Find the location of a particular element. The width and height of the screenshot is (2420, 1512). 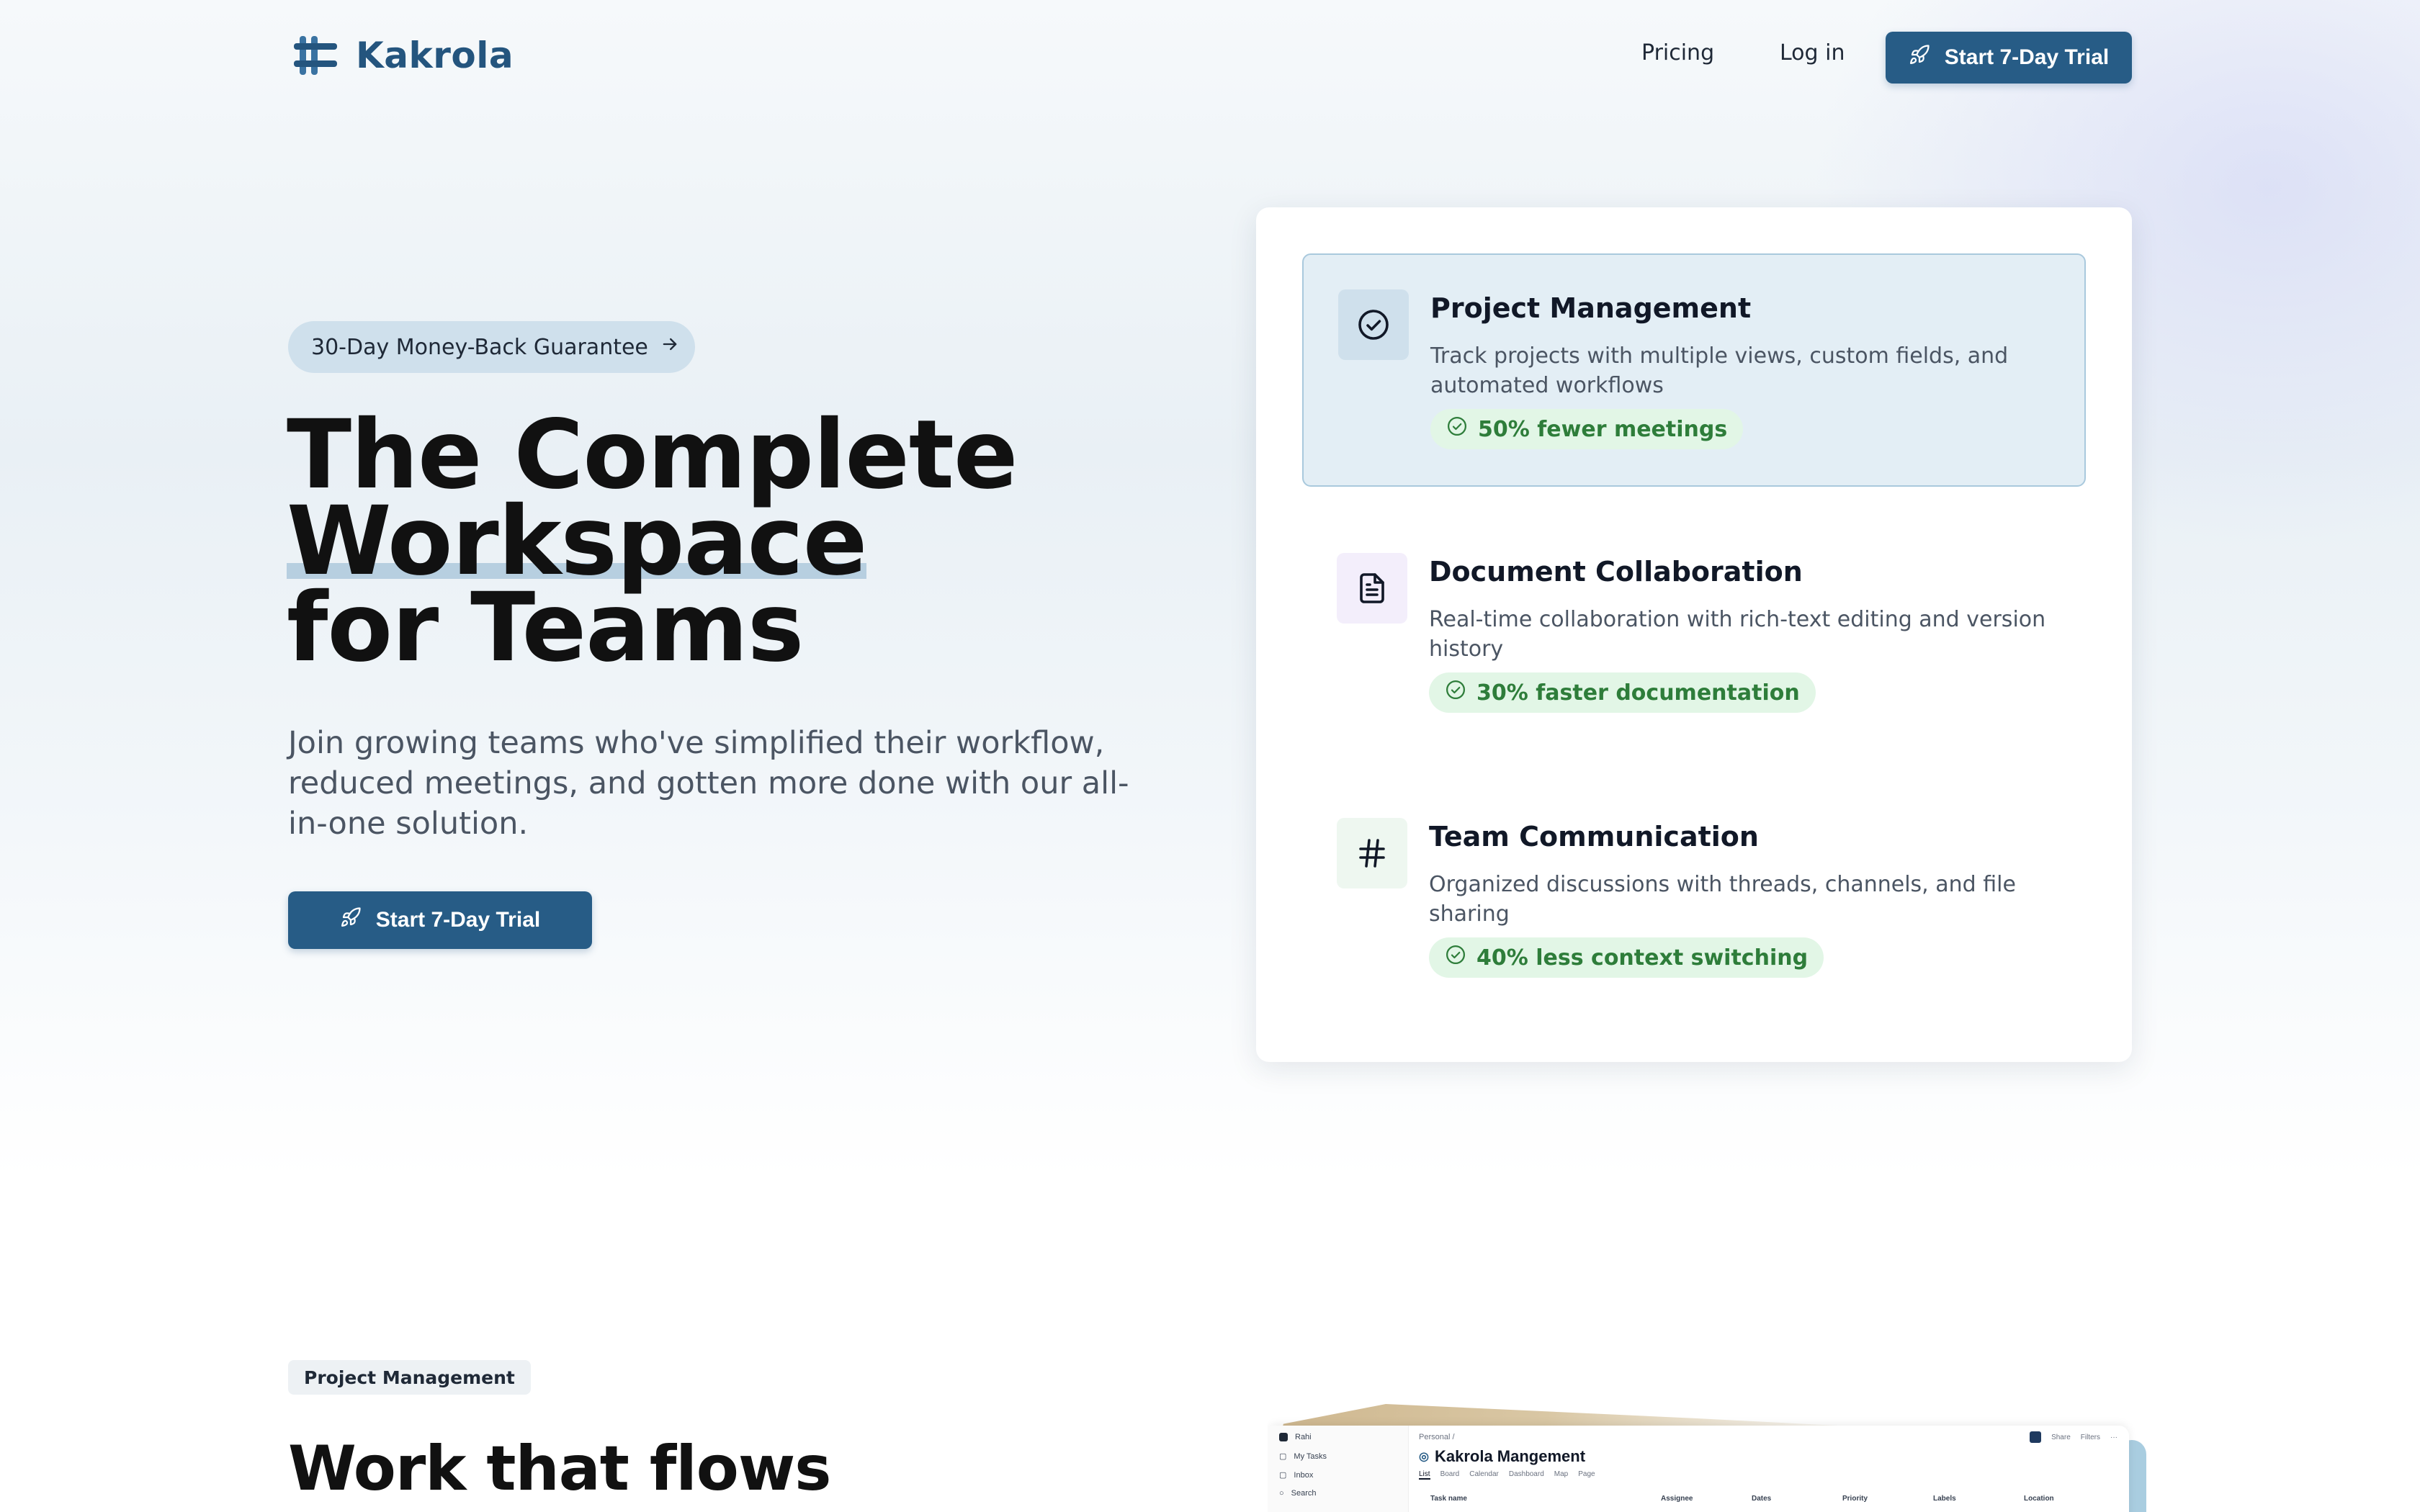

preview-filters: Filters is located at coordinates (2090, 1437).